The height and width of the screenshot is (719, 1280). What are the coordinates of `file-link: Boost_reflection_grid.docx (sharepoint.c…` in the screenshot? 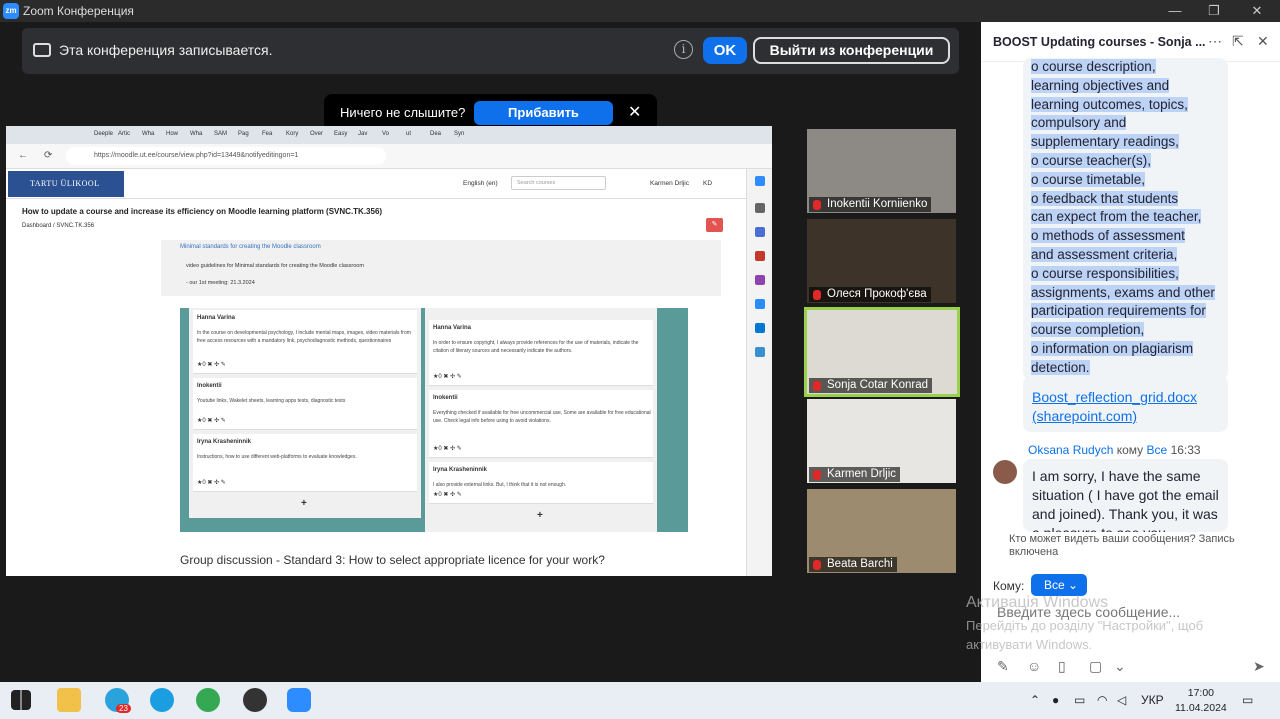 It's located at (1130, 407).